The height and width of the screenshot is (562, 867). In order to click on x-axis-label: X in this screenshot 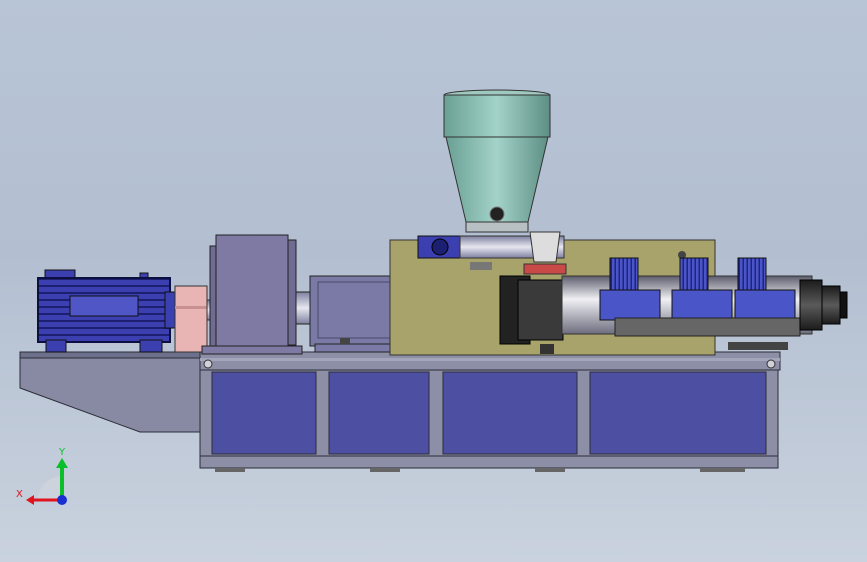, I will do `click(19, 494)`.